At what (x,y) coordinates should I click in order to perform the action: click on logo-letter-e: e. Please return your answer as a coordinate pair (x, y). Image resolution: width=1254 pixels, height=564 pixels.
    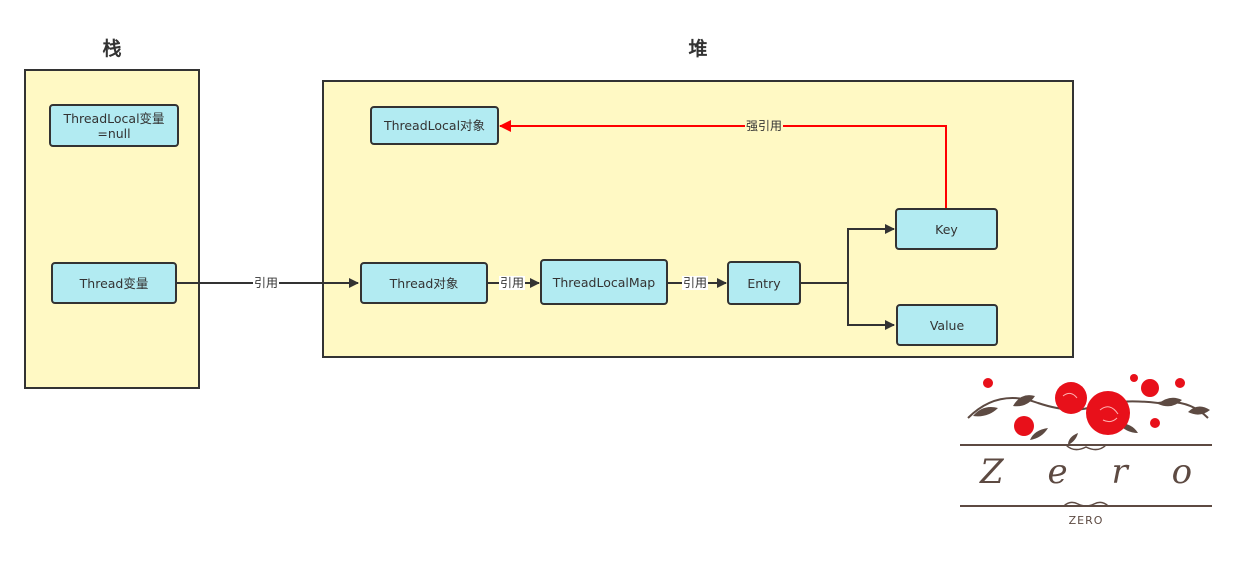
    Looking at the image, I should click on (1057, 472).